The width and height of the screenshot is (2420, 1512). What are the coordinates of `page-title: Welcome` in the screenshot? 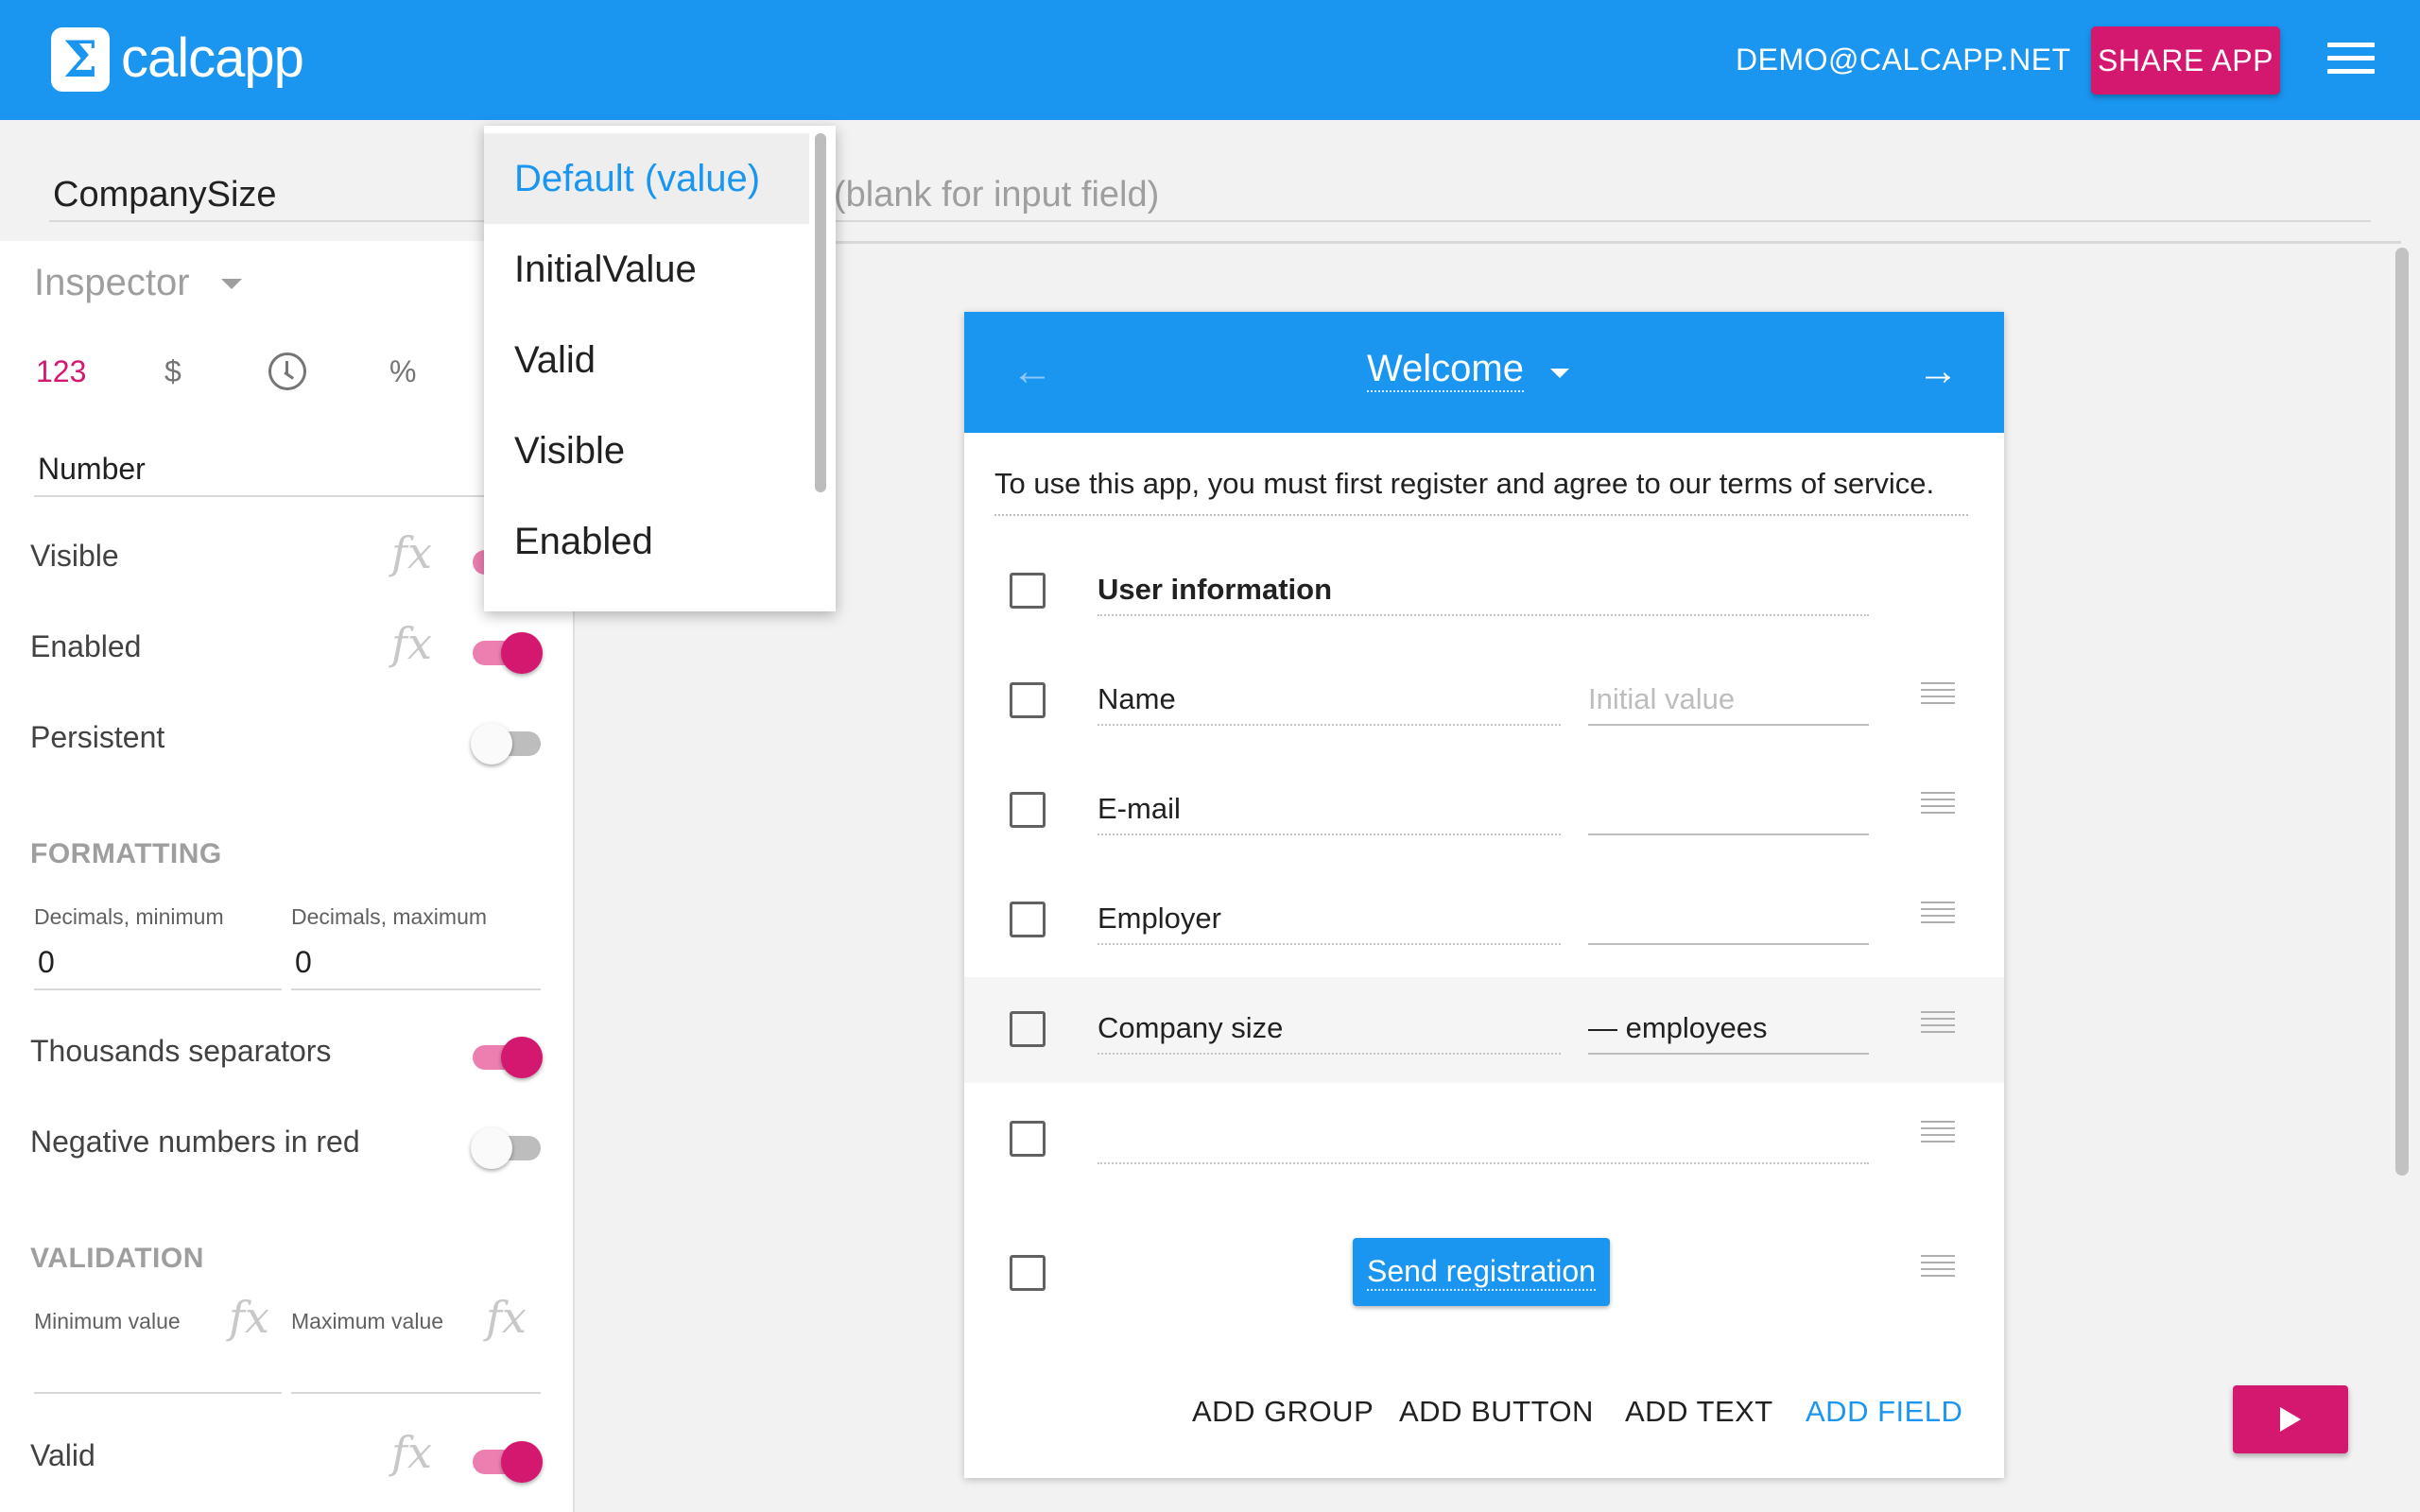 It's located at (1445, 370).